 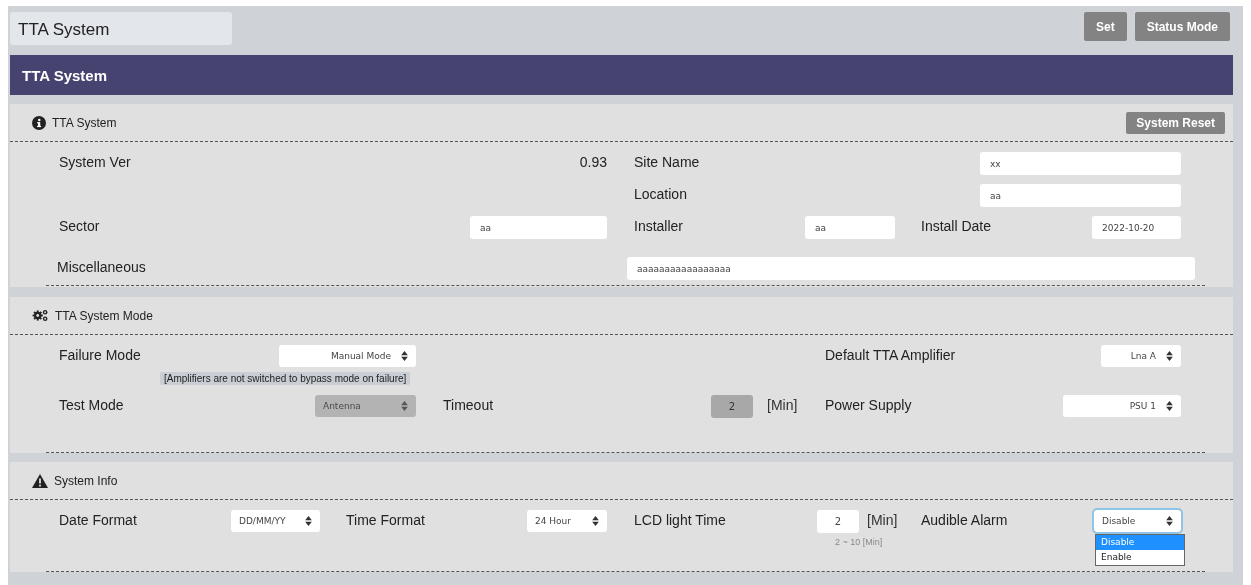 What do you see at coordinates (92, 405) in the screenshot?
I see `field-label: Test Mode` at bounding box center [92, 405].